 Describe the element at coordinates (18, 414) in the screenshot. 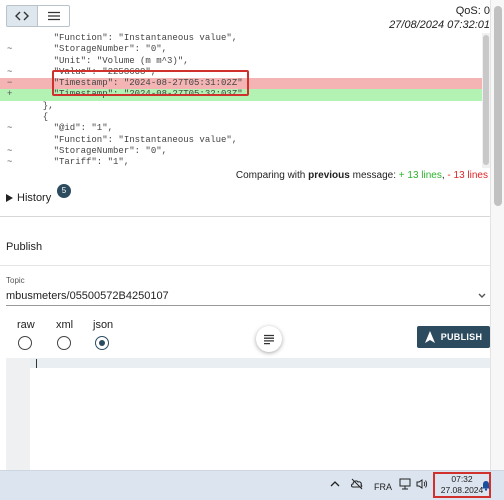

I see `editor-gutter` at that location.